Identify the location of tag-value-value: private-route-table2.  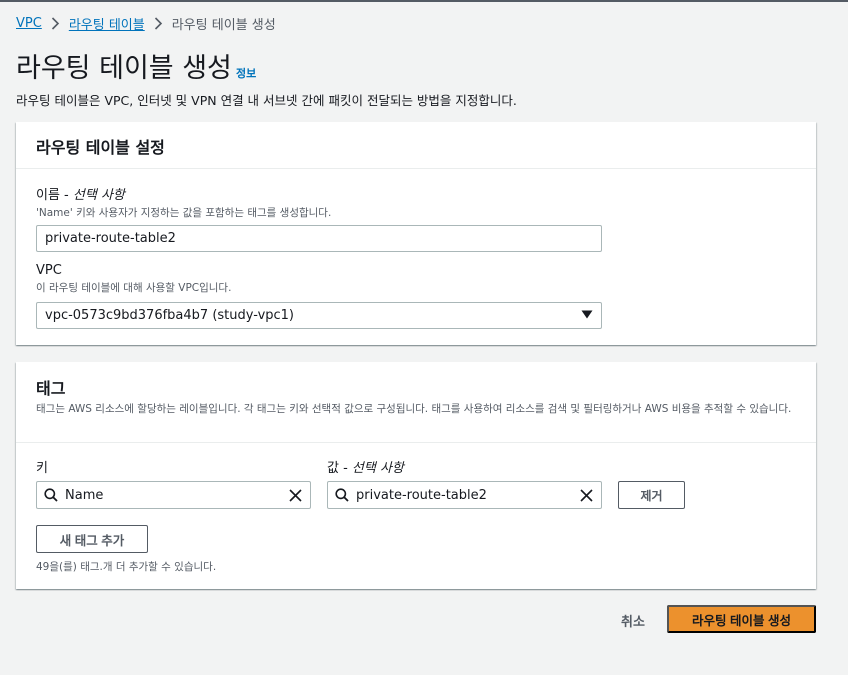
(421, 495).